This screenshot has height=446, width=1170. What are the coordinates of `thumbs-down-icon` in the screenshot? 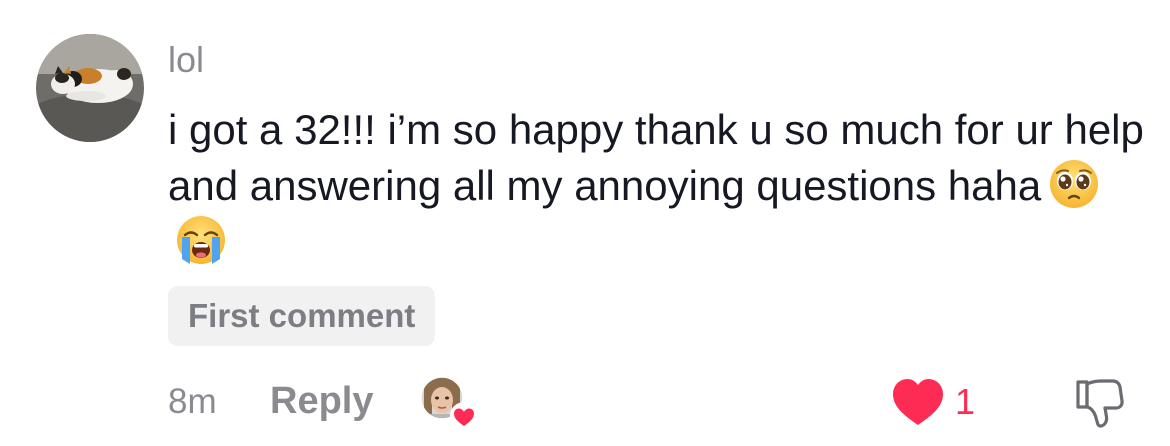 It's located at (1100, 403).